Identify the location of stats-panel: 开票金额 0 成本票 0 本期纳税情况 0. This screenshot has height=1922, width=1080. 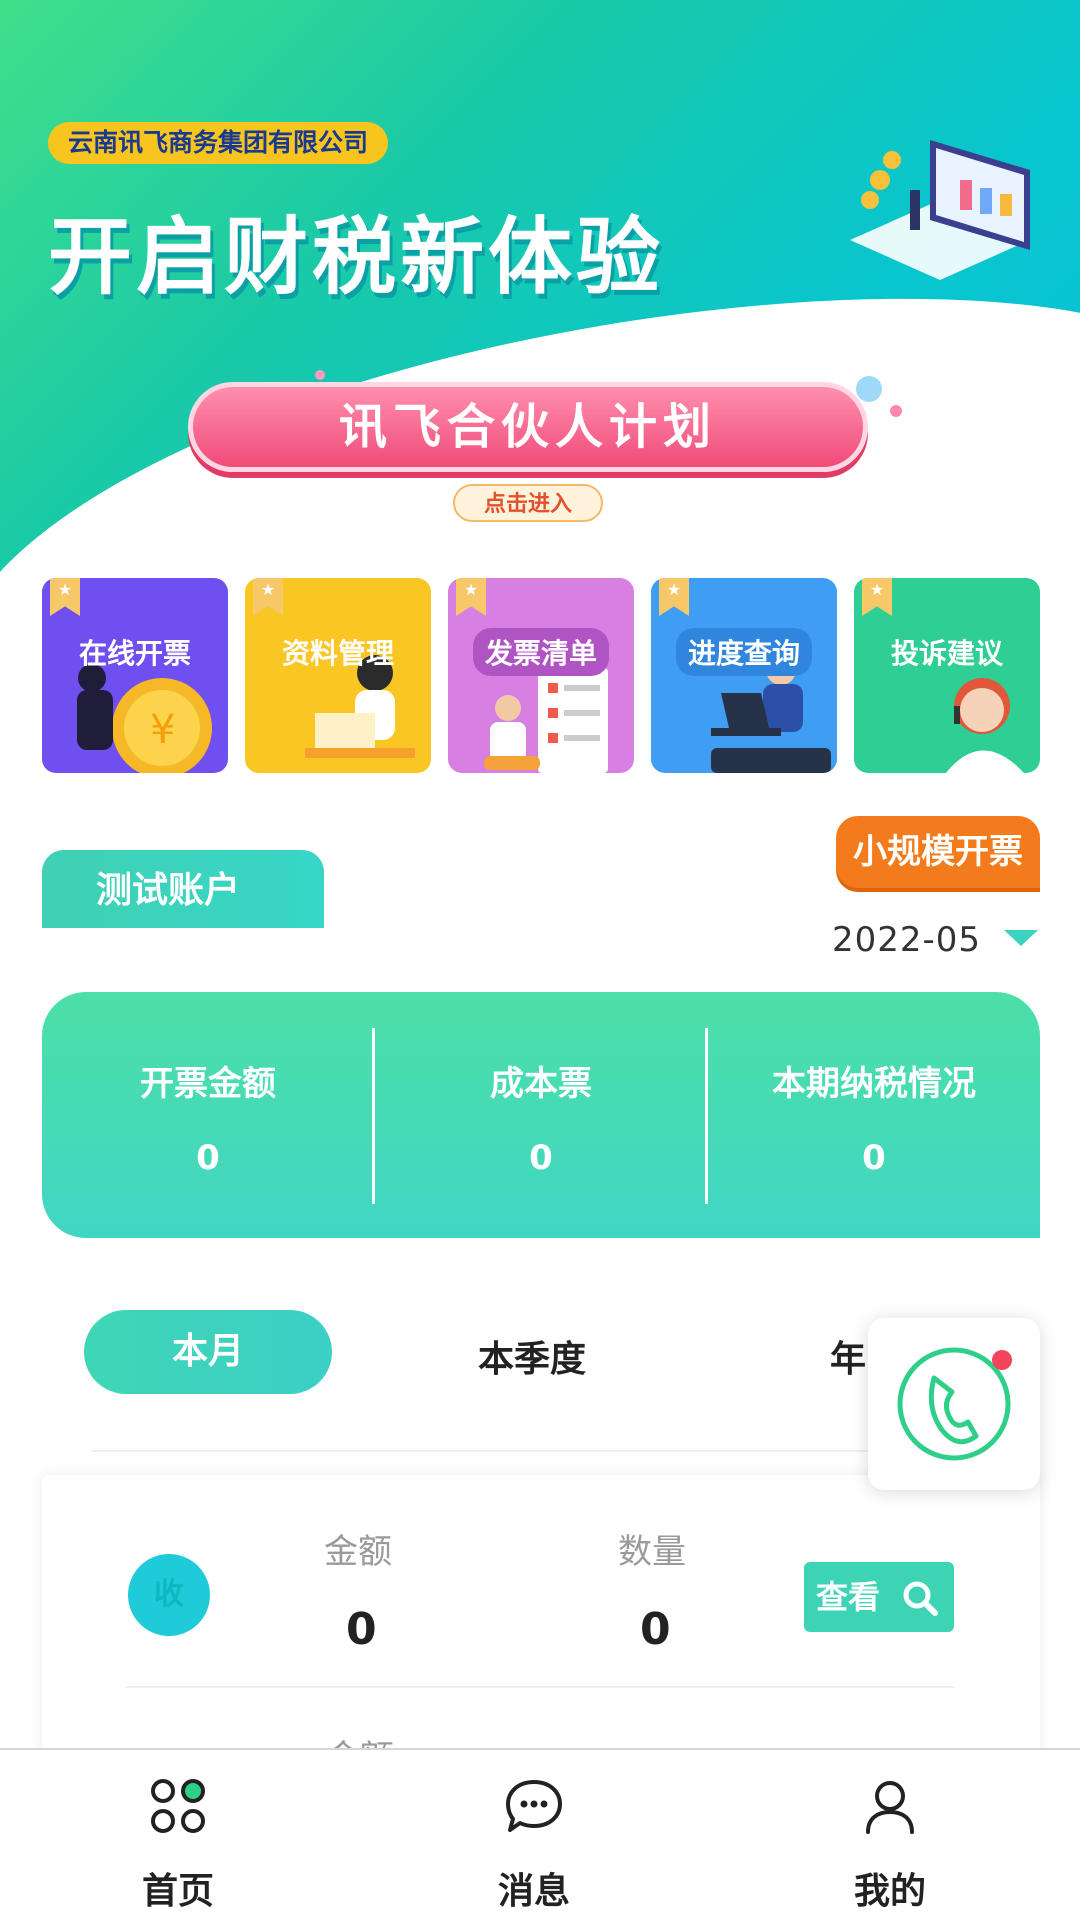
(541, 1115).